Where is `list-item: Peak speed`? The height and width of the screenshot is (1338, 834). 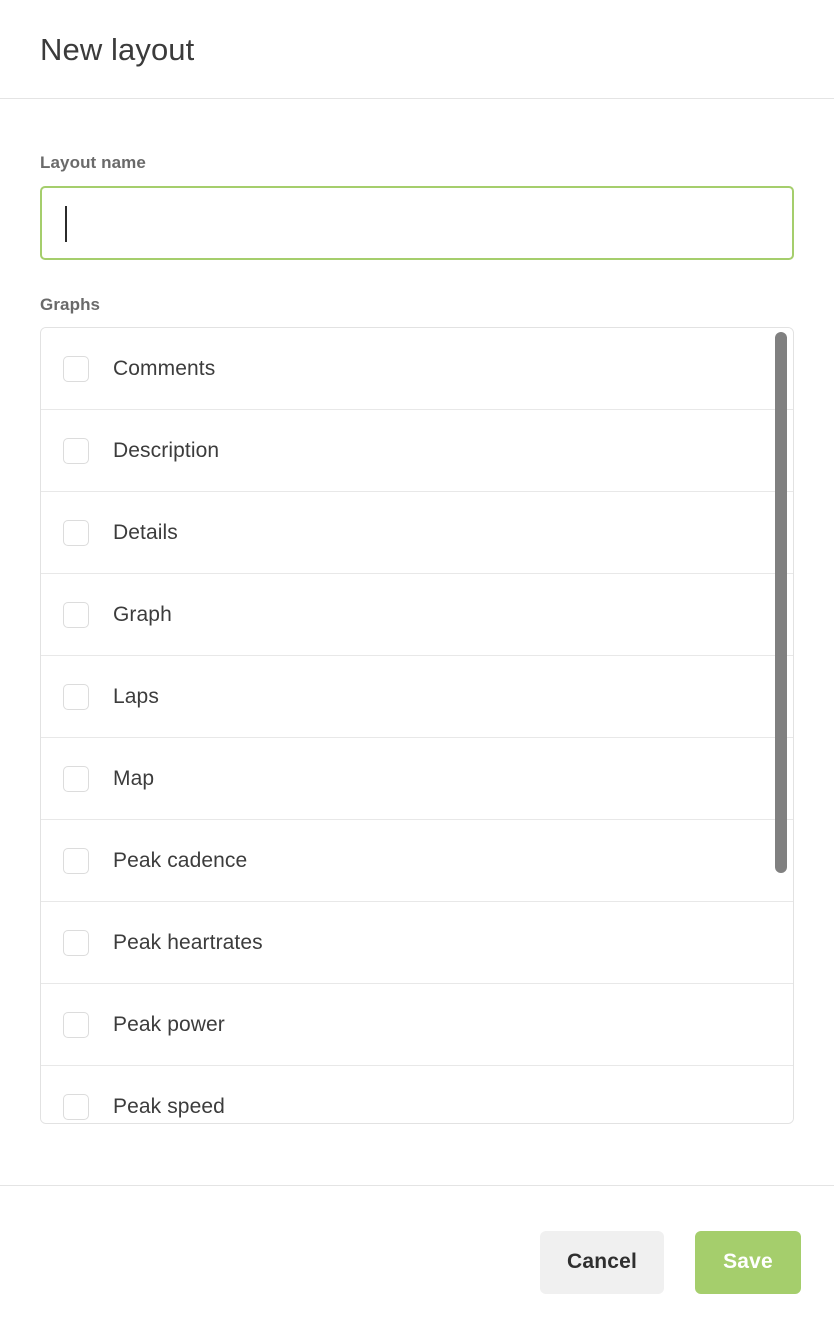 list-item: Peak speed is located at coordinates (417, 1094).